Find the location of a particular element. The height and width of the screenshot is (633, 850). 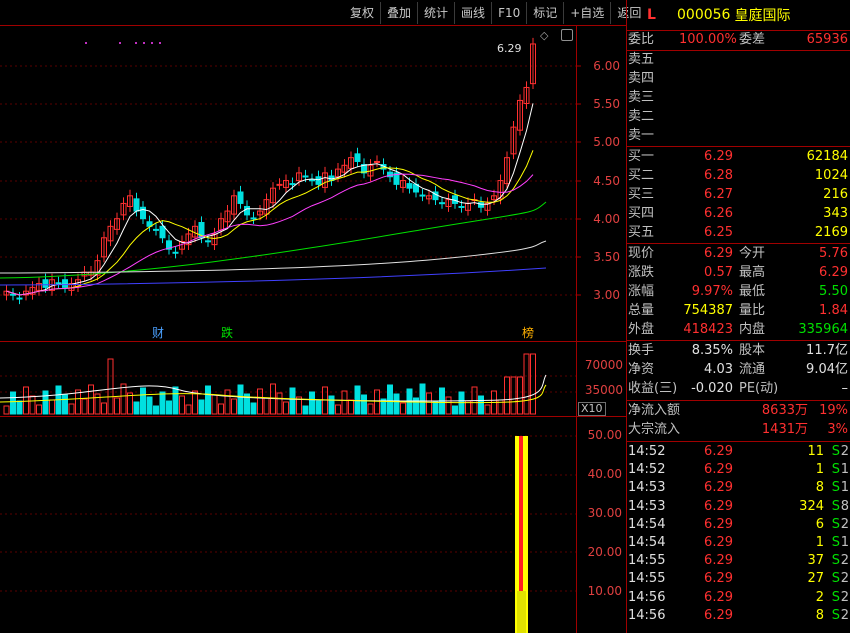

stock-header: L 000056 皇庭国际 is located at coordinates (738, 15).